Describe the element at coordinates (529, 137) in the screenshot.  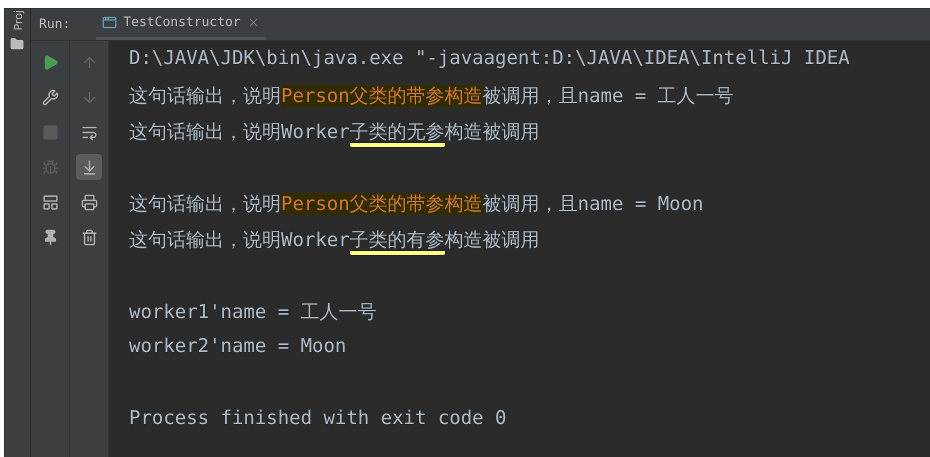
I see `console-line: 这句话输出，说明Worker子类的无参构造被调用` at that location.